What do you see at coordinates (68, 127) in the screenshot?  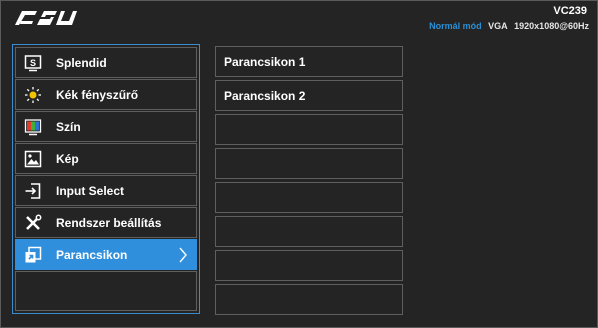 I see `menu-item-label: Szín` at bounding box center [68, 127].